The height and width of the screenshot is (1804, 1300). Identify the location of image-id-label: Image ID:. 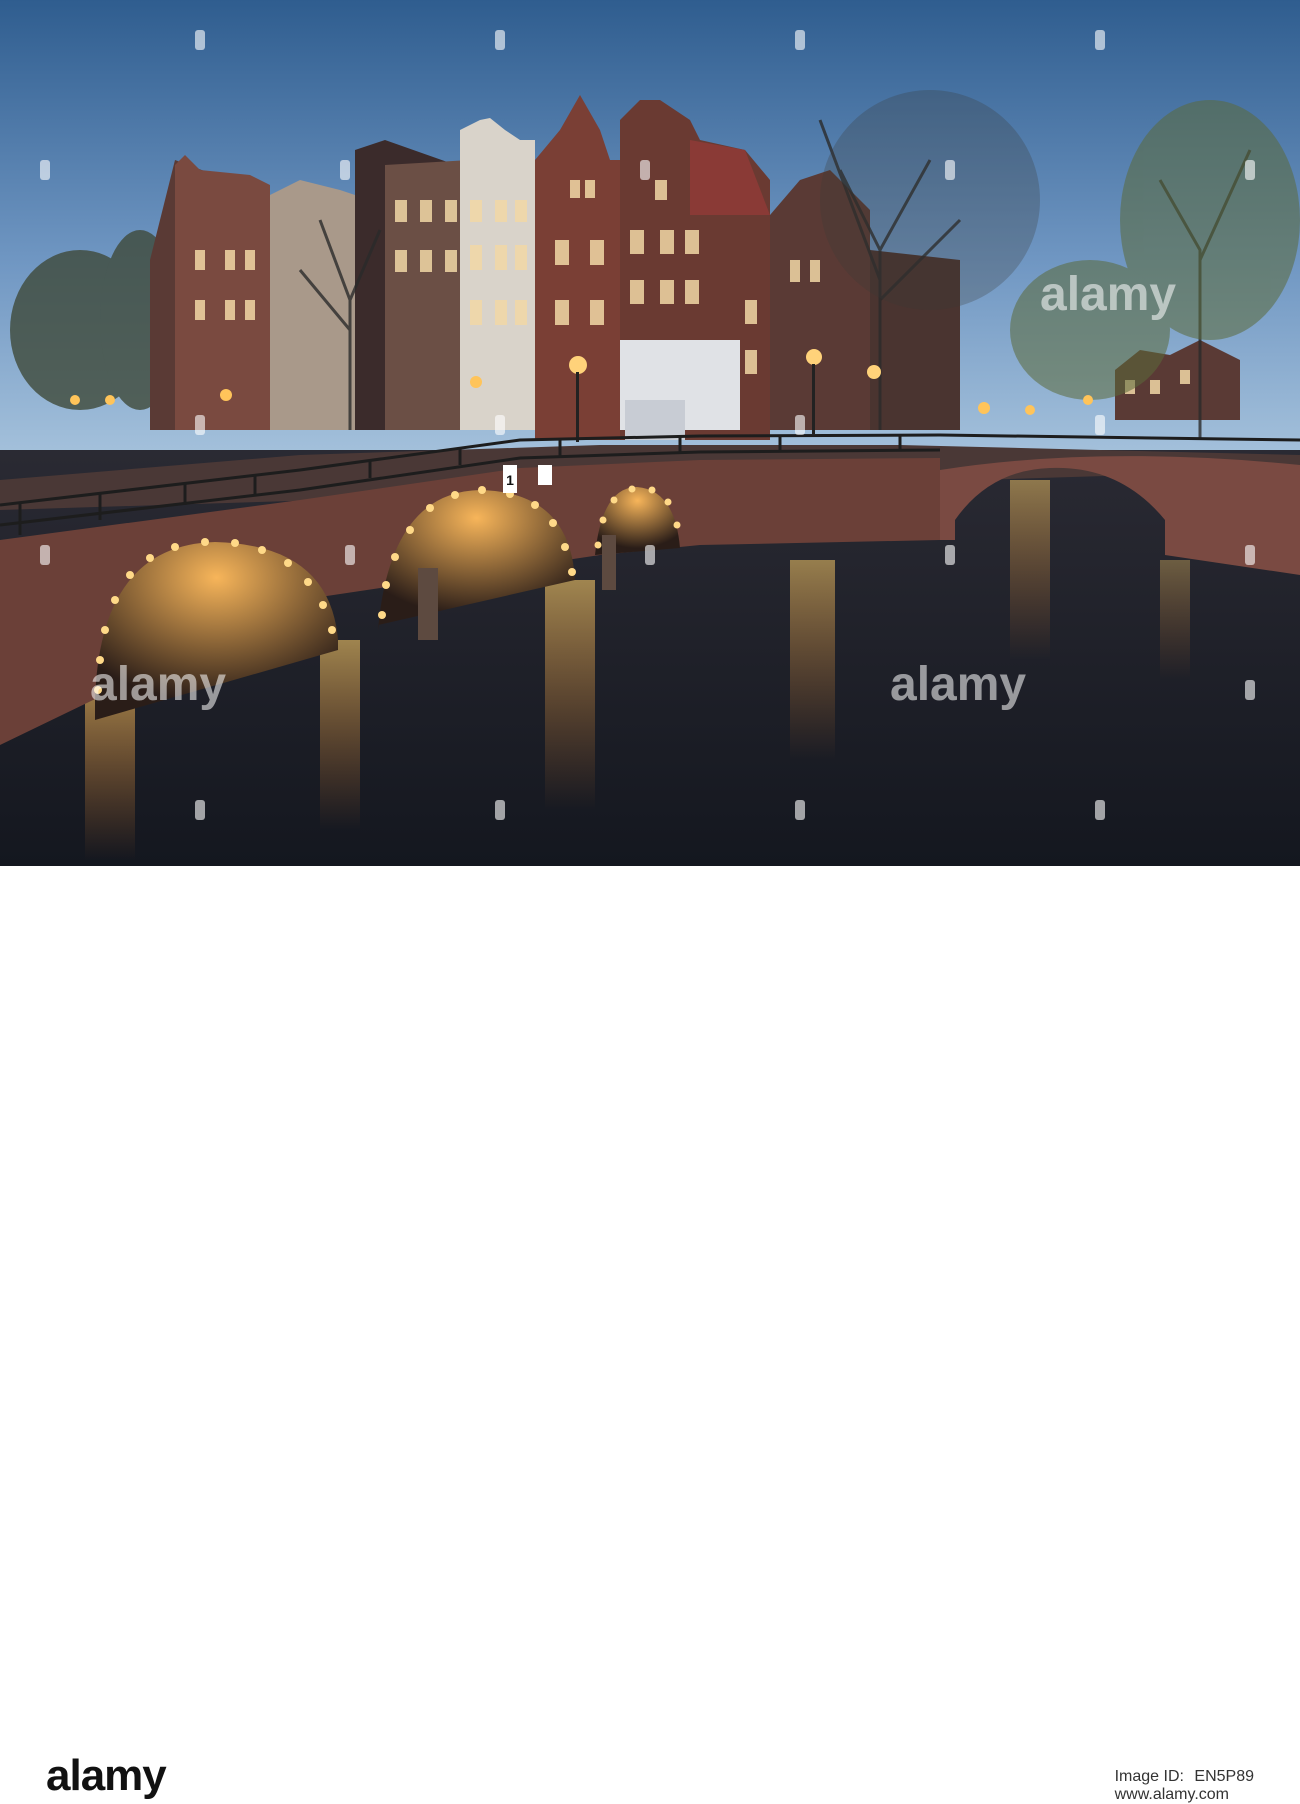
(1149, 1776).